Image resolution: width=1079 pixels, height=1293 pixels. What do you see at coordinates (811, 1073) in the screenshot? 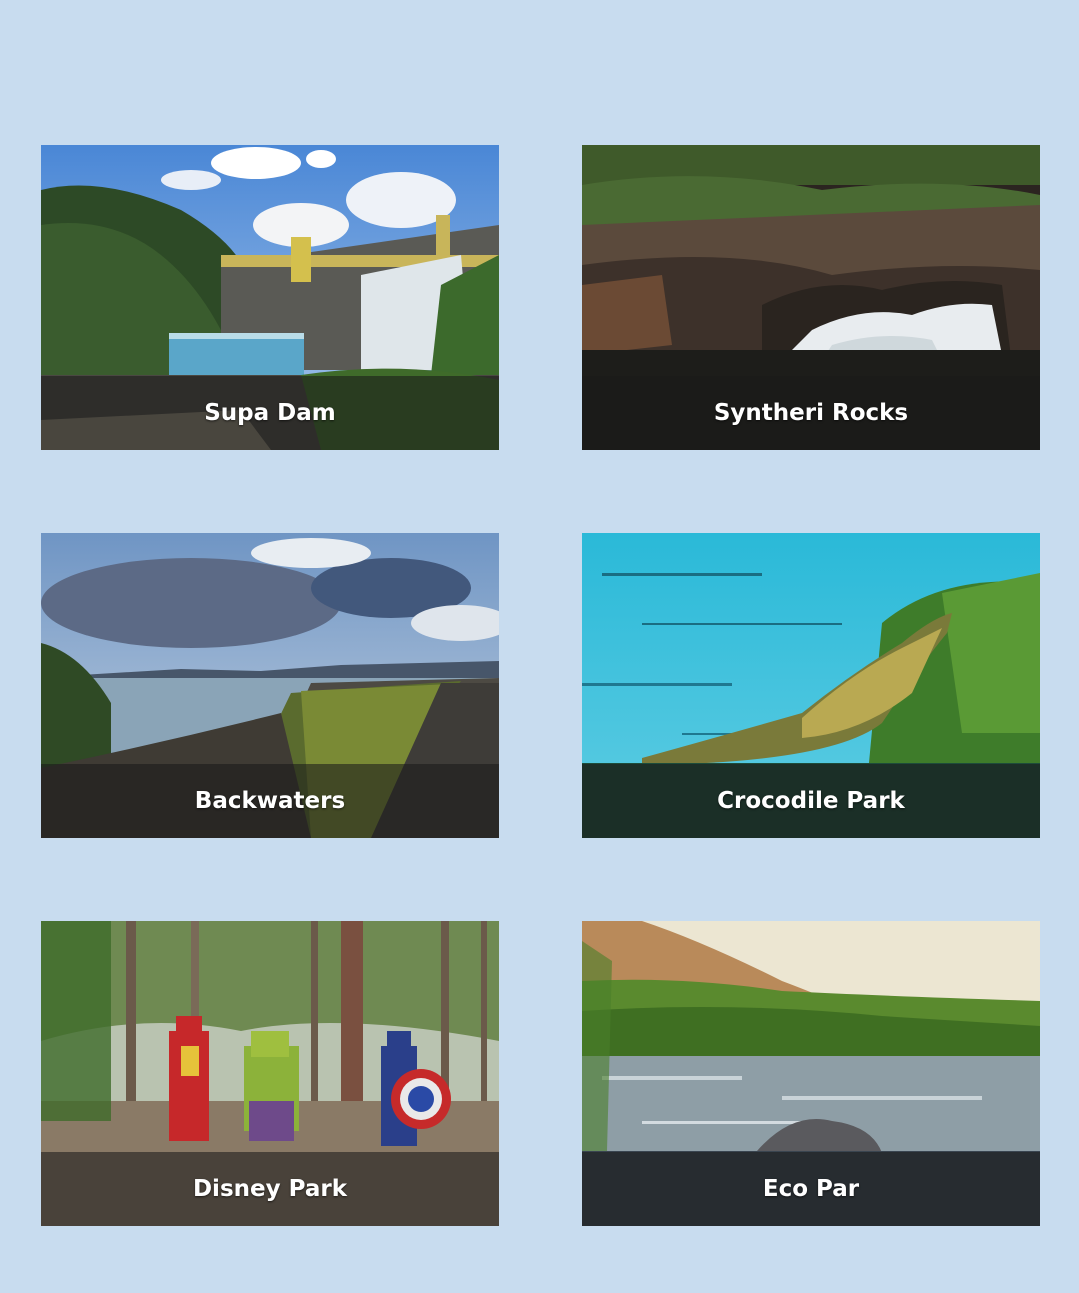
I see `place-card-eco-par: Eco Par` at bounding box center [811, 1073].